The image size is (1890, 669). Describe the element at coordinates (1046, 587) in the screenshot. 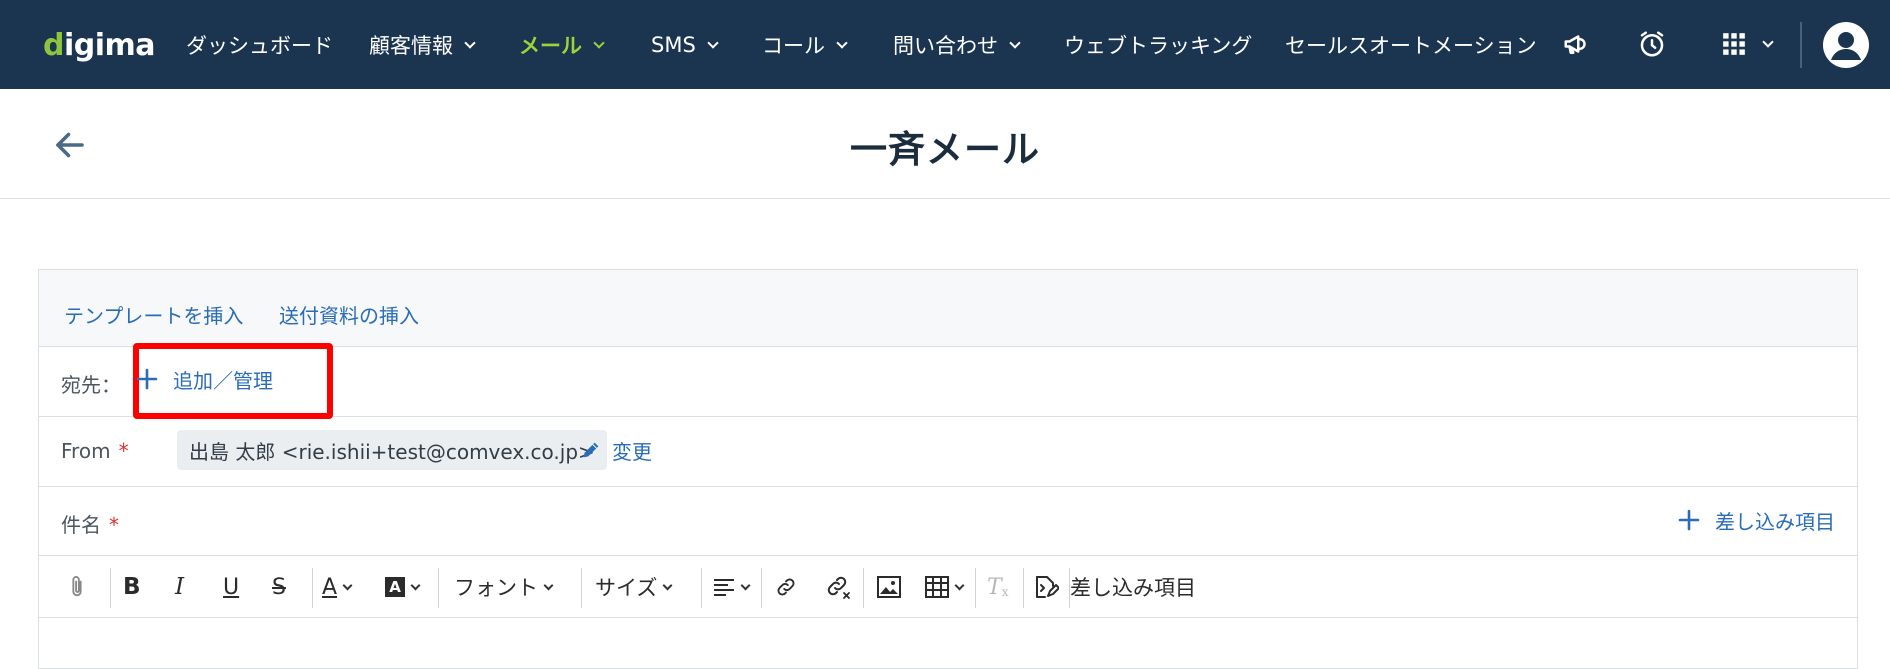

I see `merge-field-icon` at that location.